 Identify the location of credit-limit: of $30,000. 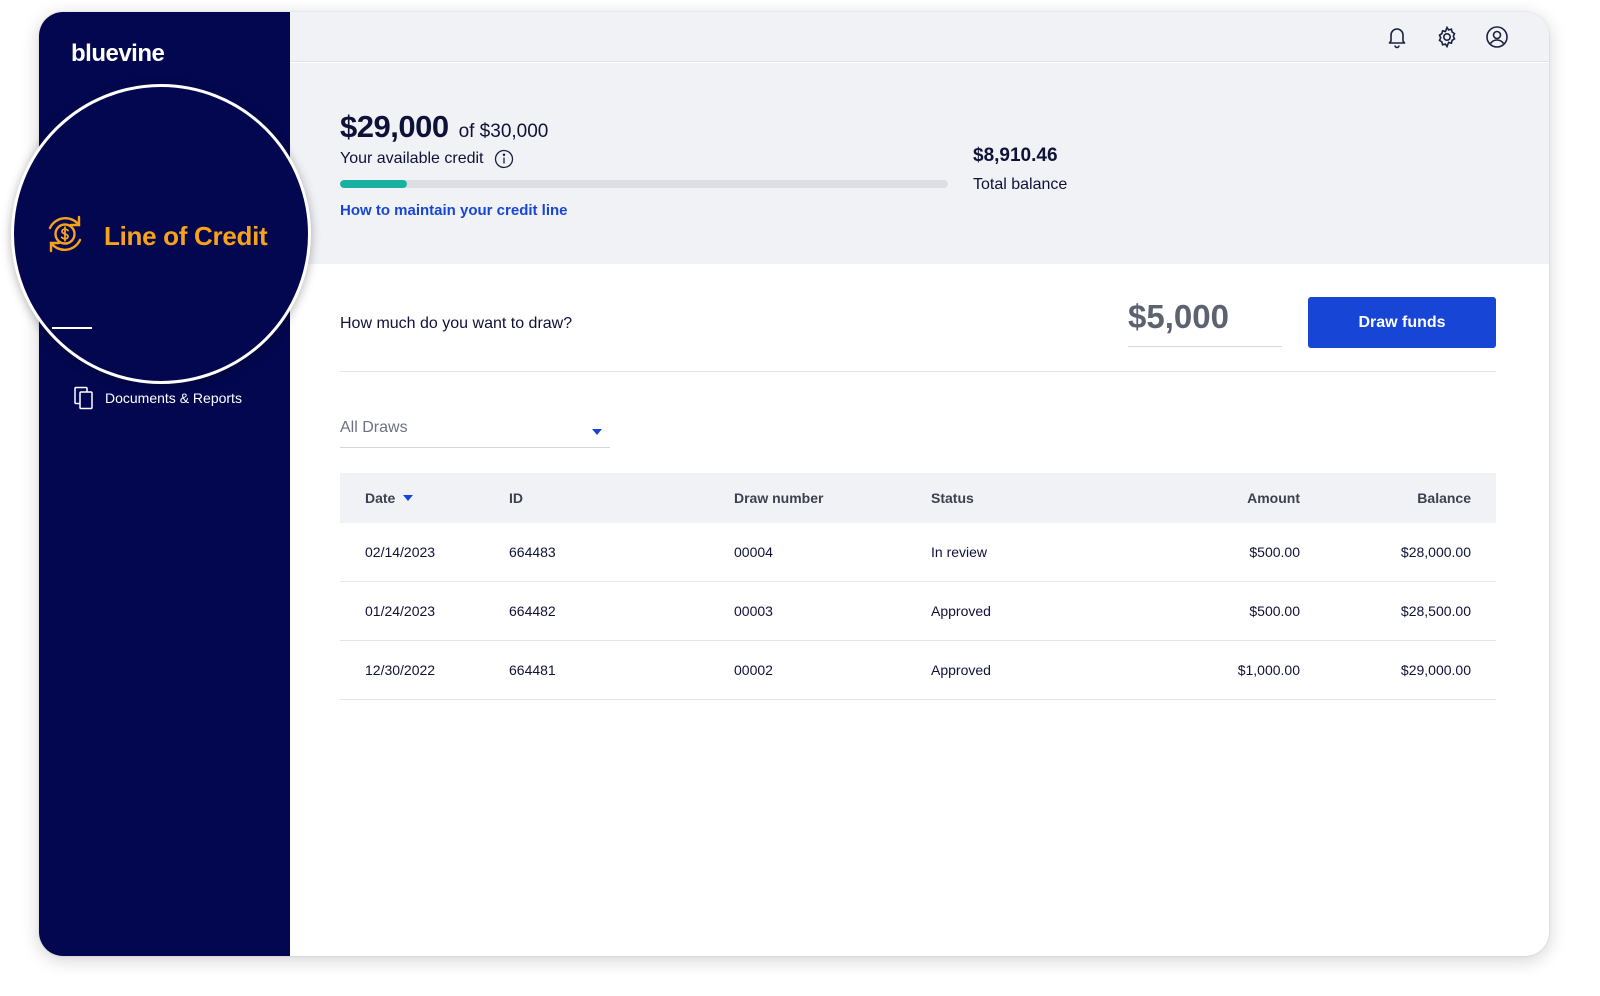
(503, 131).